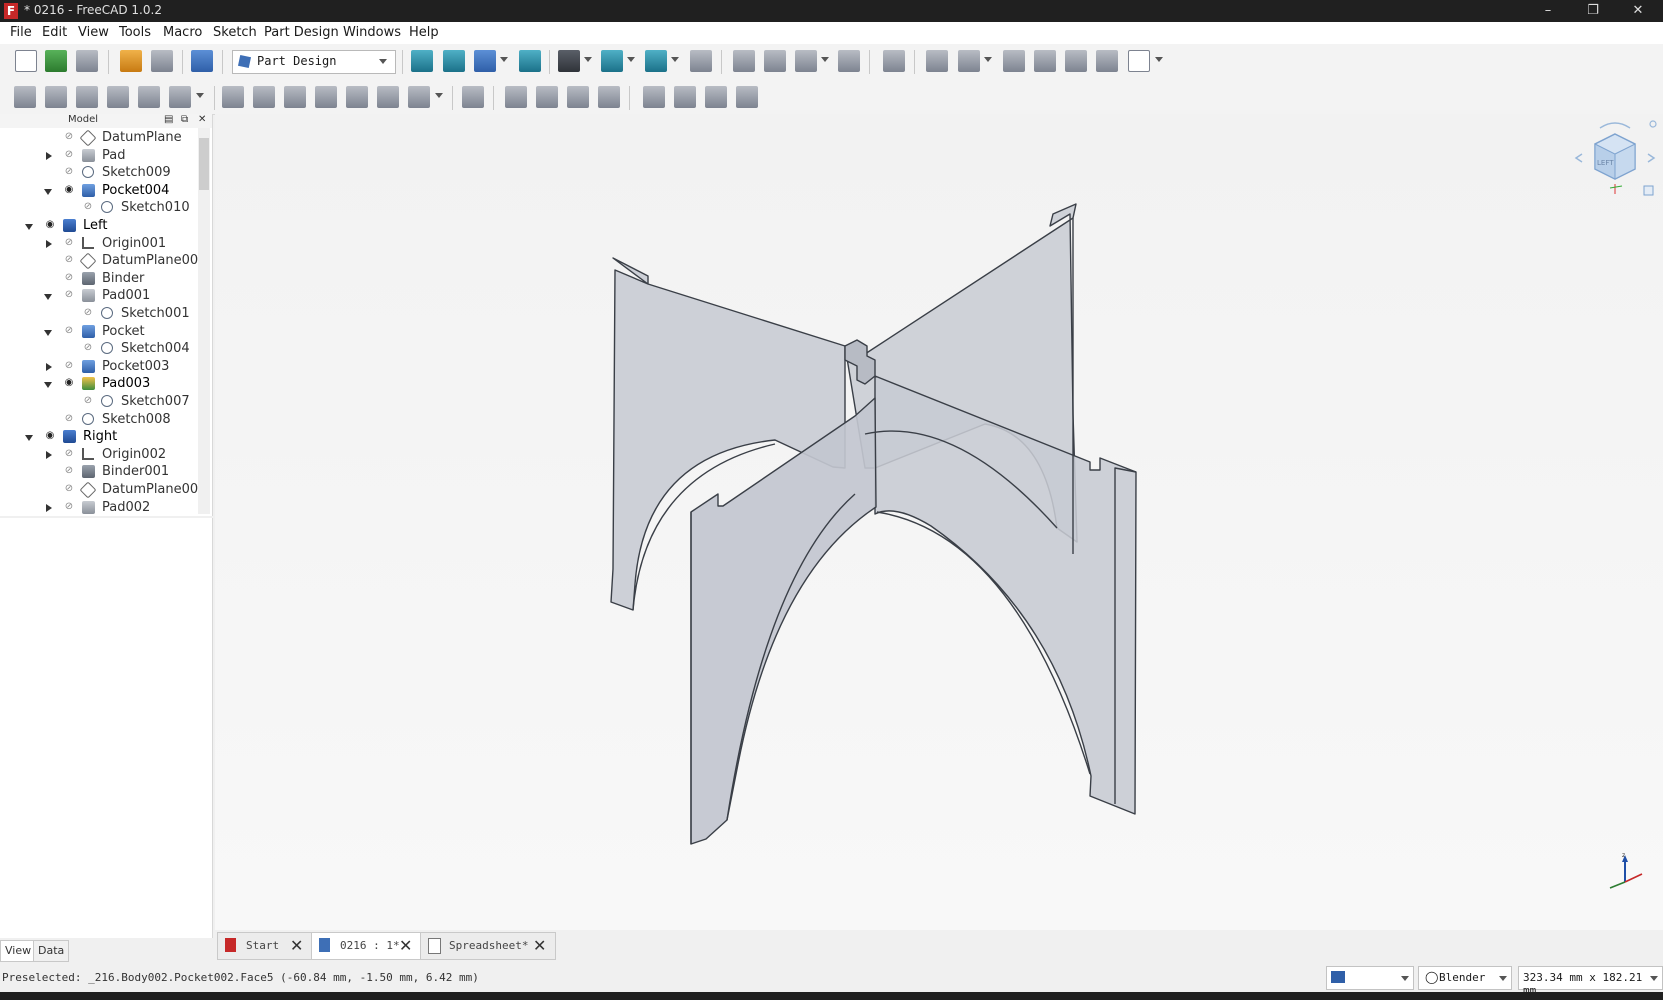 Image resolution: width=1663 pixels, height=1000 pixels. What do you see at coordinates (937, 61) in the screenshot?
I see `create-body-icon` at bounding box center [937, 61].